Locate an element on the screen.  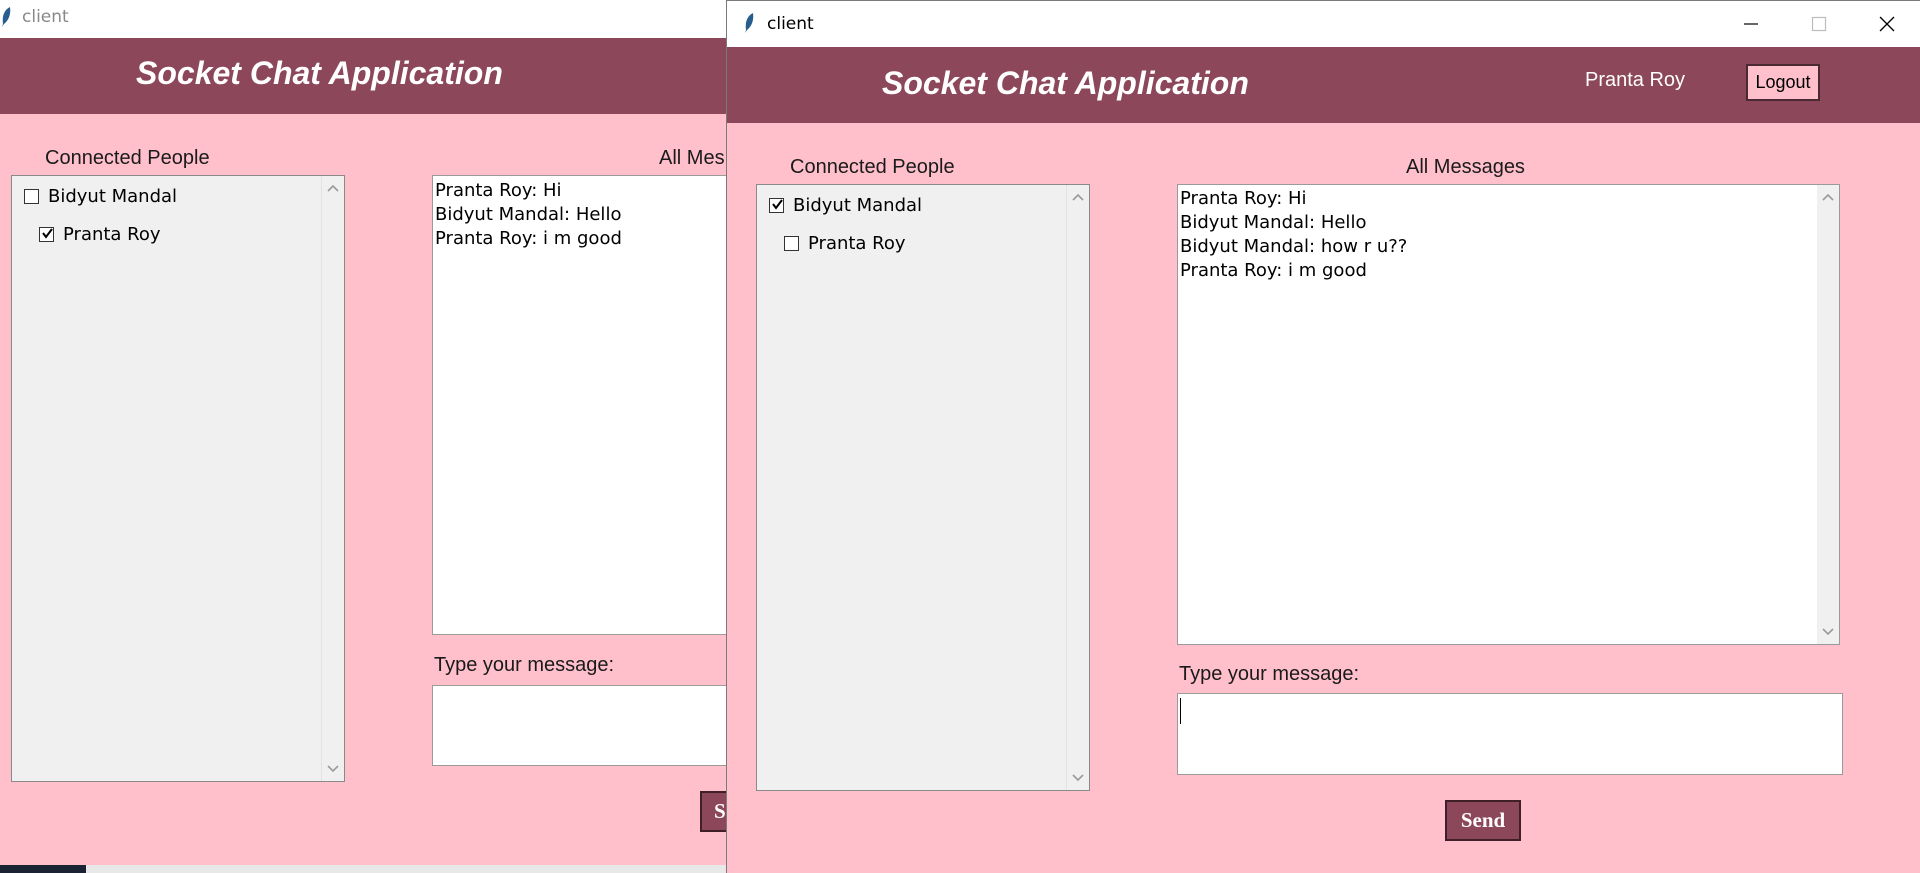
front-message-input is located at coordinates (1510, 734).